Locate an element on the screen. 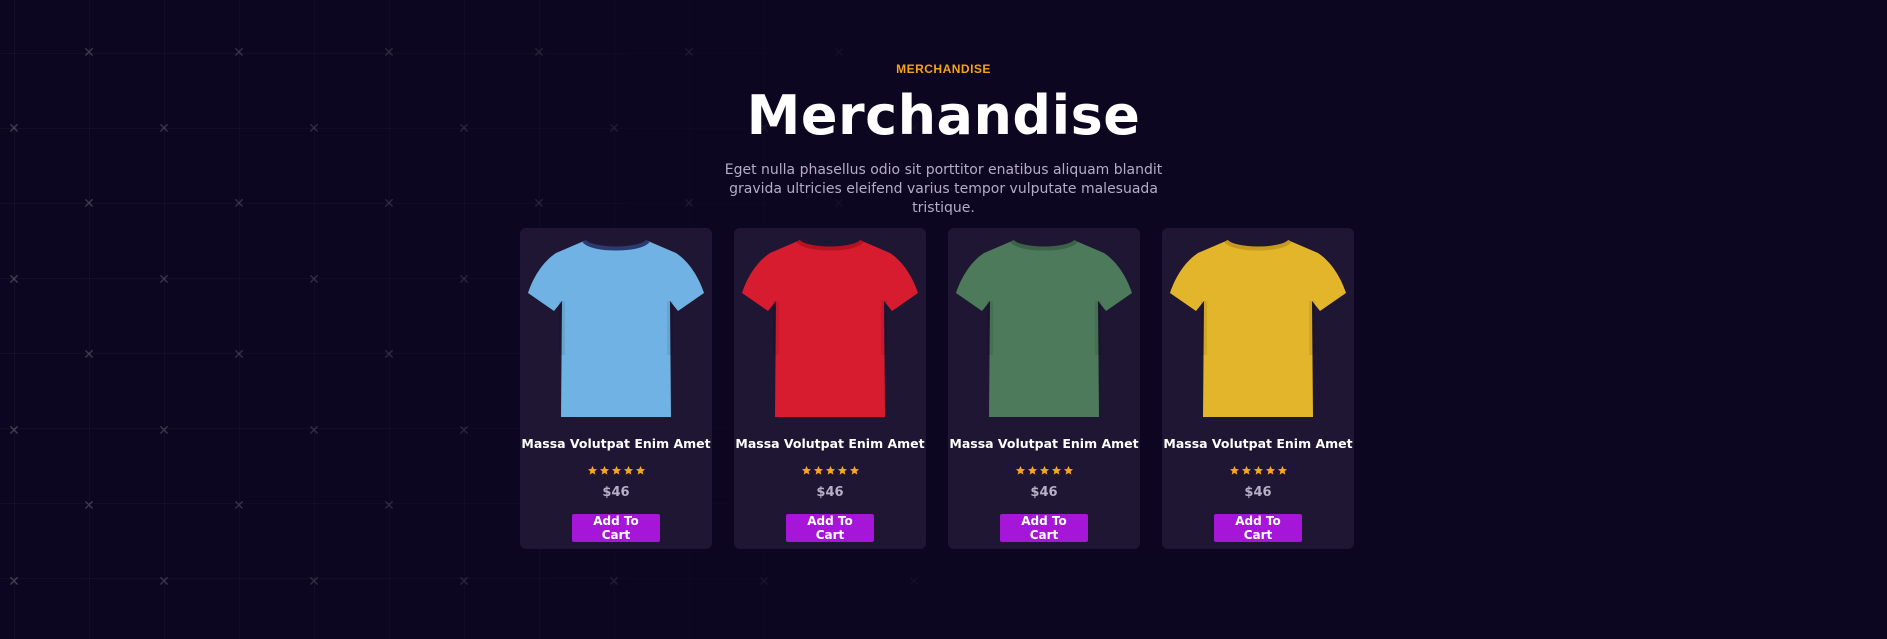 This screenshot has width=1887, height=639. section-eyebrow: MERCHANDISE is located at coordinates (943, 69).